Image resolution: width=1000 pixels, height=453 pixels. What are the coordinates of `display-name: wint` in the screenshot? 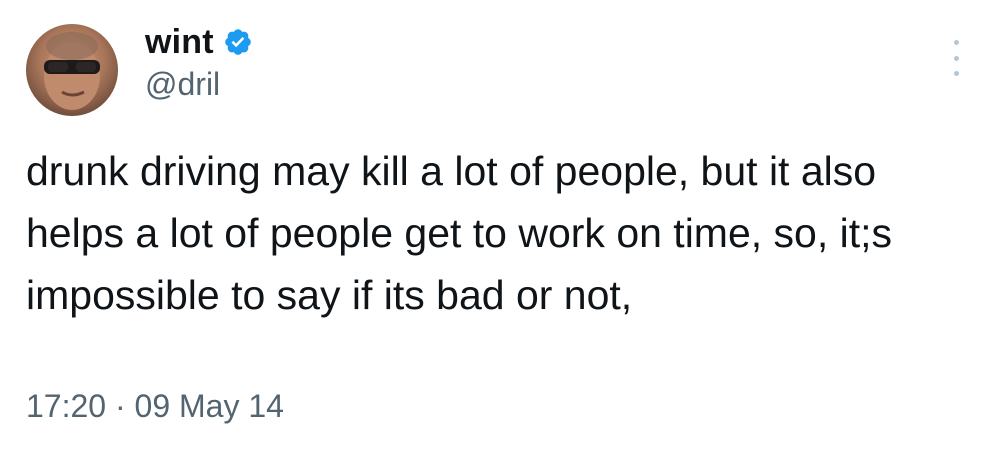 It's located at (179, 42).